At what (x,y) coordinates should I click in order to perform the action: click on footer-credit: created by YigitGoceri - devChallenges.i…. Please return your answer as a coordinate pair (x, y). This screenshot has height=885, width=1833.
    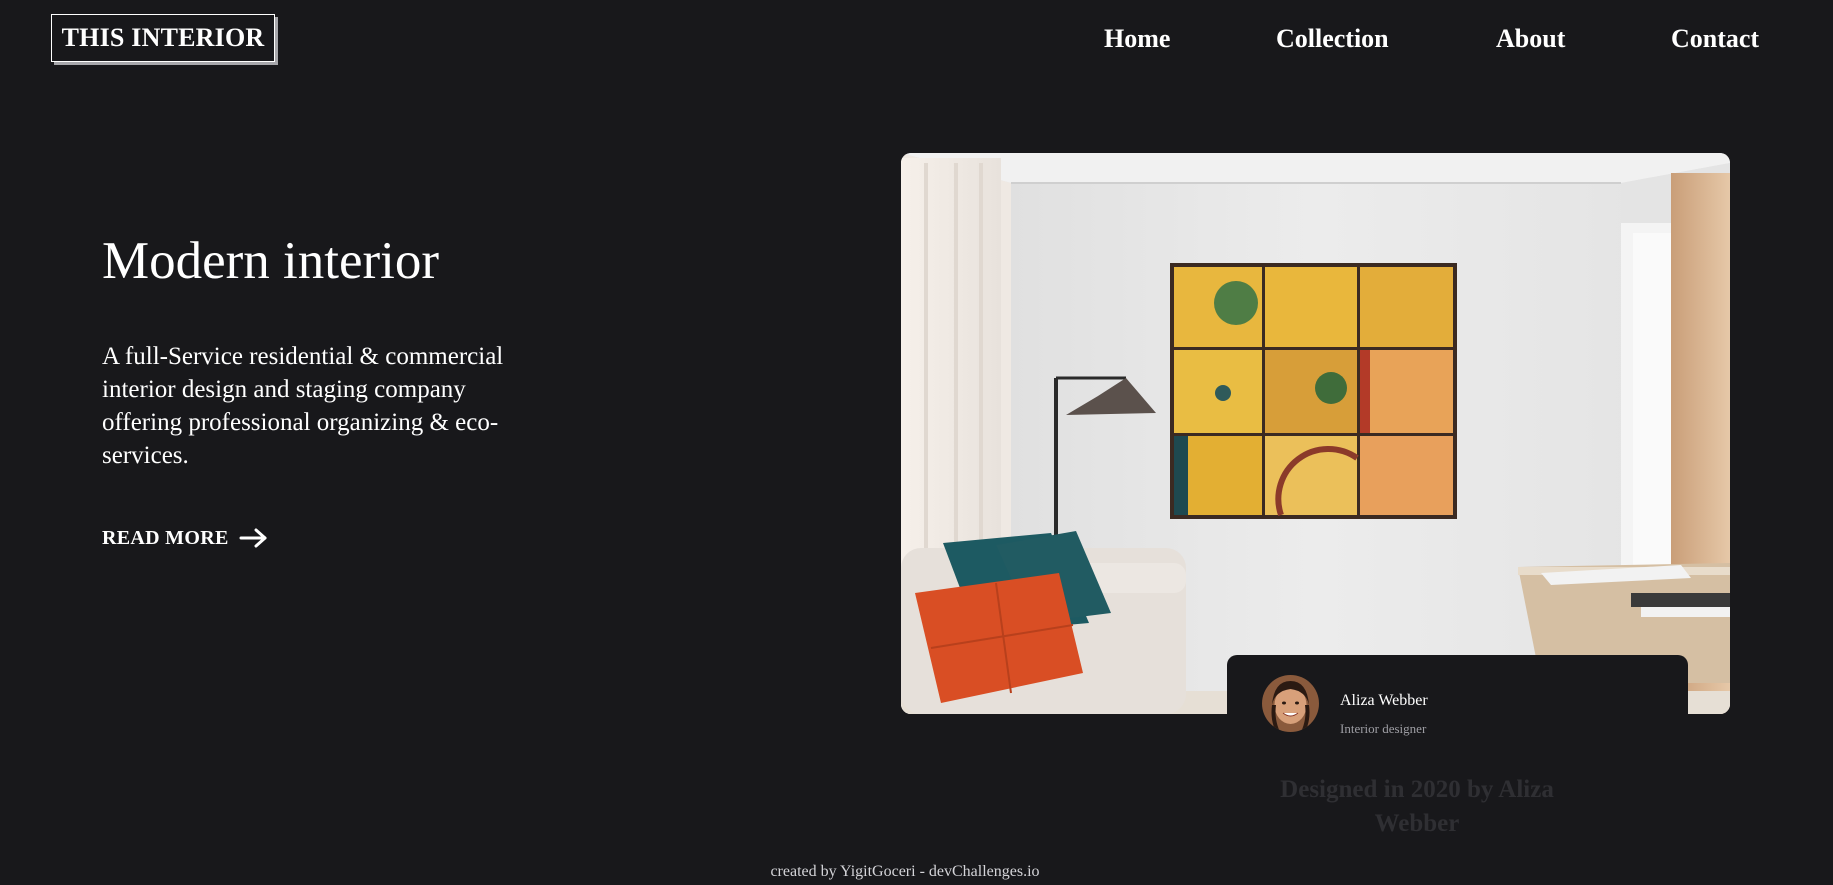
    Looking at the image, I should click on (905, 871).